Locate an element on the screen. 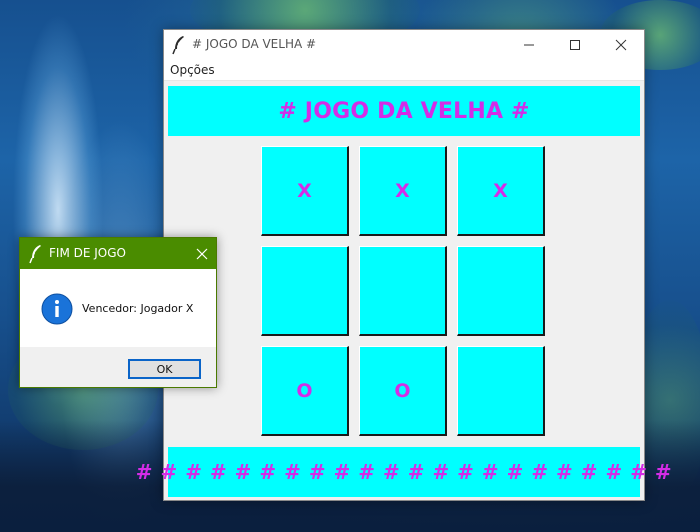  dialog-body: Vencedor: Jogador X is located at coordinates (118, 308).